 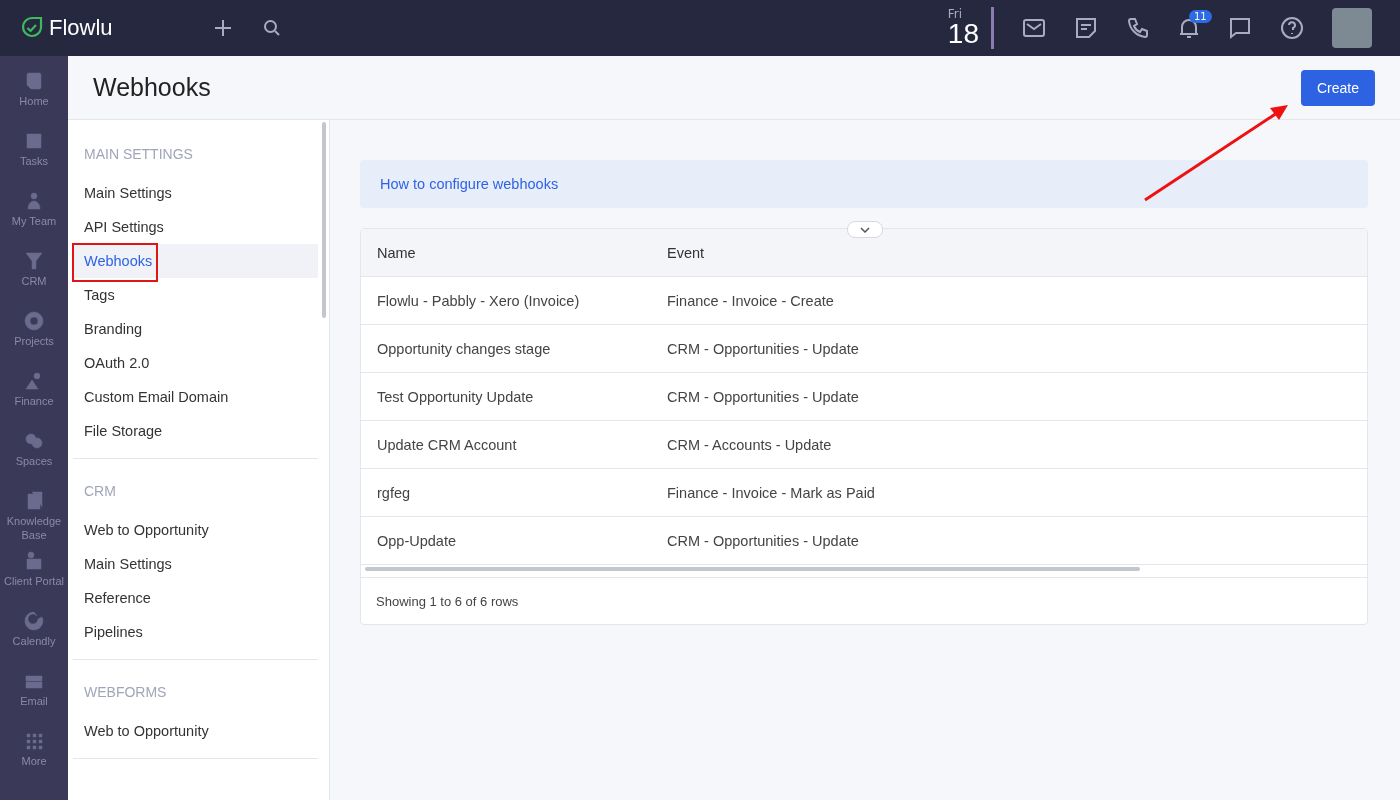 What do you see at coordinates (34, 700) in the screenshot?
I see `rail-nav-item: Email` at bounding box center [34, 700].